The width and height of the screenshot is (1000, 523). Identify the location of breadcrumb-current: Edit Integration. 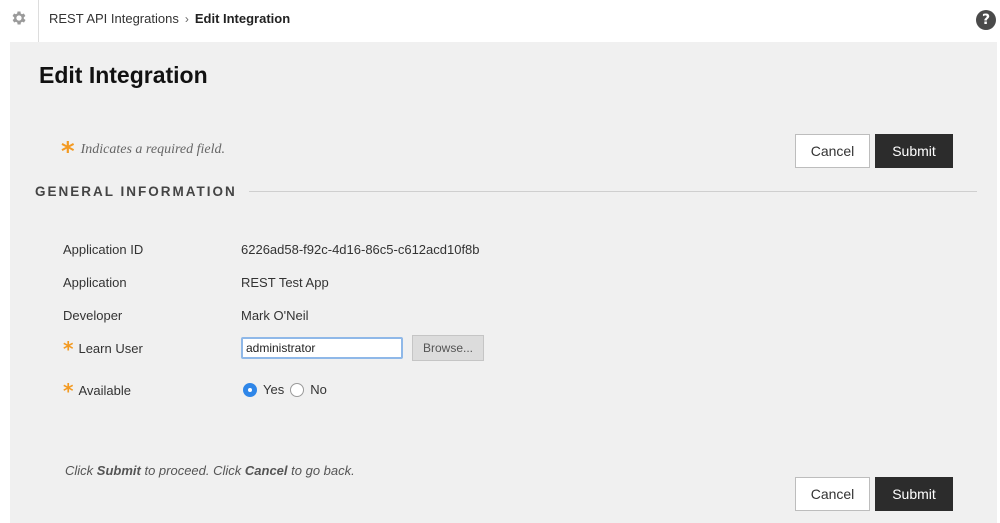
(242, 18).